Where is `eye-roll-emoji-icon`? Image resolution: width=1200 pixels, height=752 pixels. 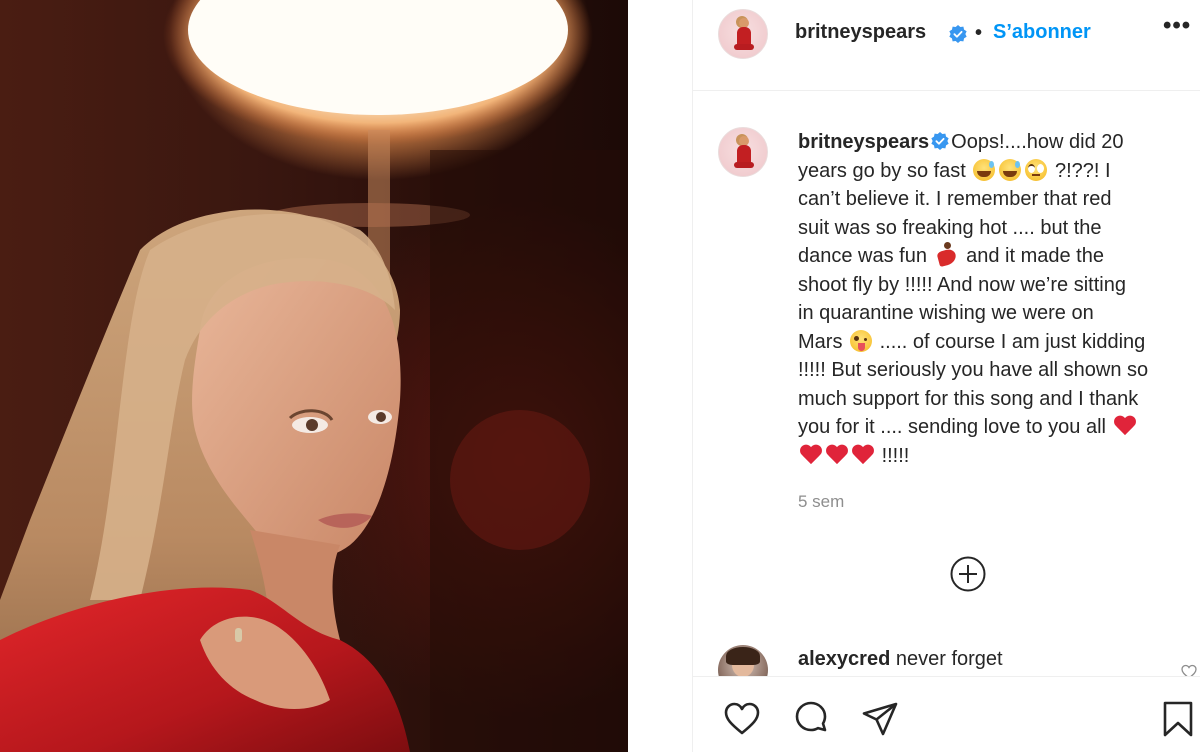
eye-roll-emoji-icon is located at coordinates (1036, 169).